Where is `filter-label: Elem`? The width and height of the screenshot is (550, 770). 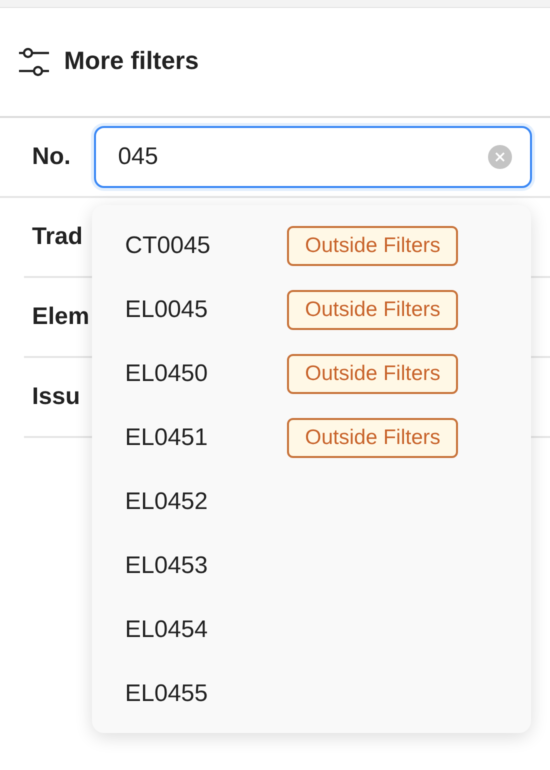
filter-label: Elem is located at coordinates (61, 317).